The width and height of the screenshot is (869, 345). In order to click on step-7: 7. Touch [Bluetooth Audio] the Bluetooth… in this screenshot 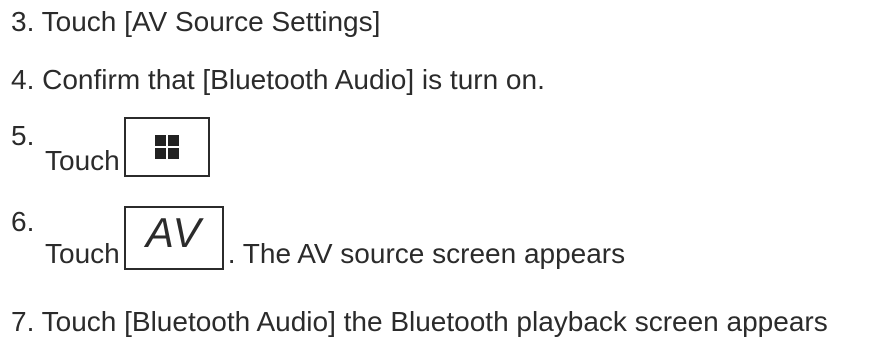, I will do `click(419, 321)`.